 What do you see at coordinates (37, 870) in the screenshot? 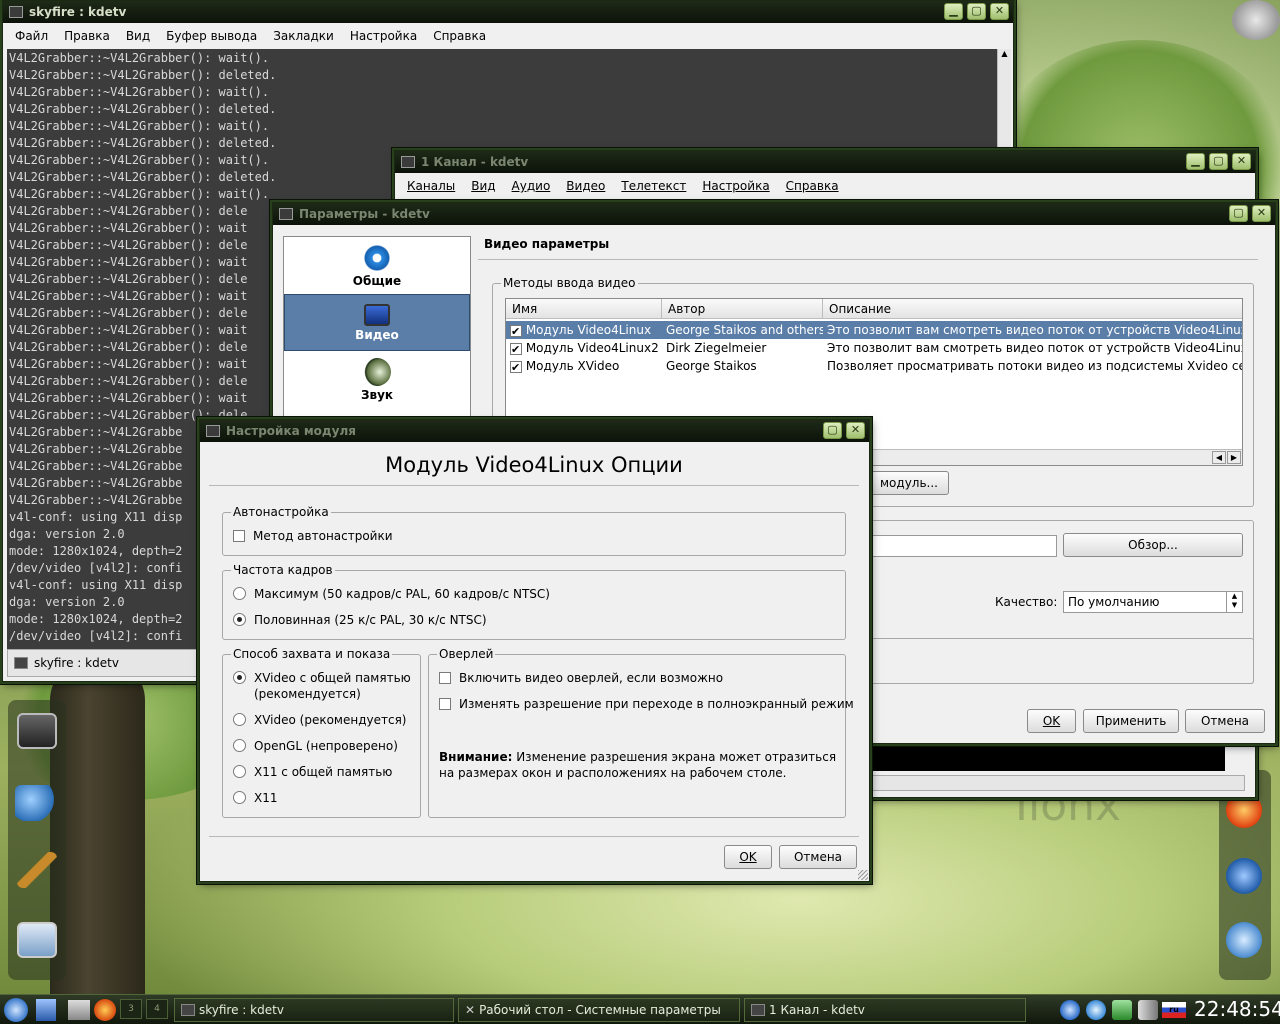
I see `hammer-icon` at bounding box center [37, 870].